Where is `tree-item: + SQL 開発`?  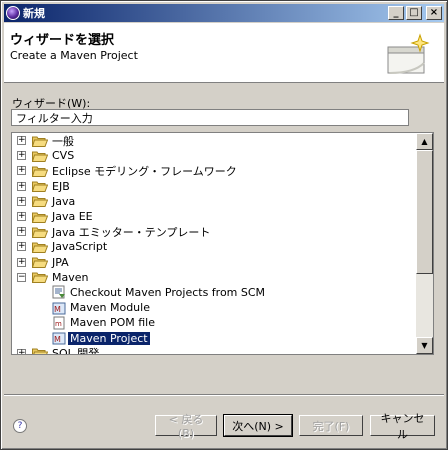
tree-item: + SQL 開発 is located at coordinates (214, 350).